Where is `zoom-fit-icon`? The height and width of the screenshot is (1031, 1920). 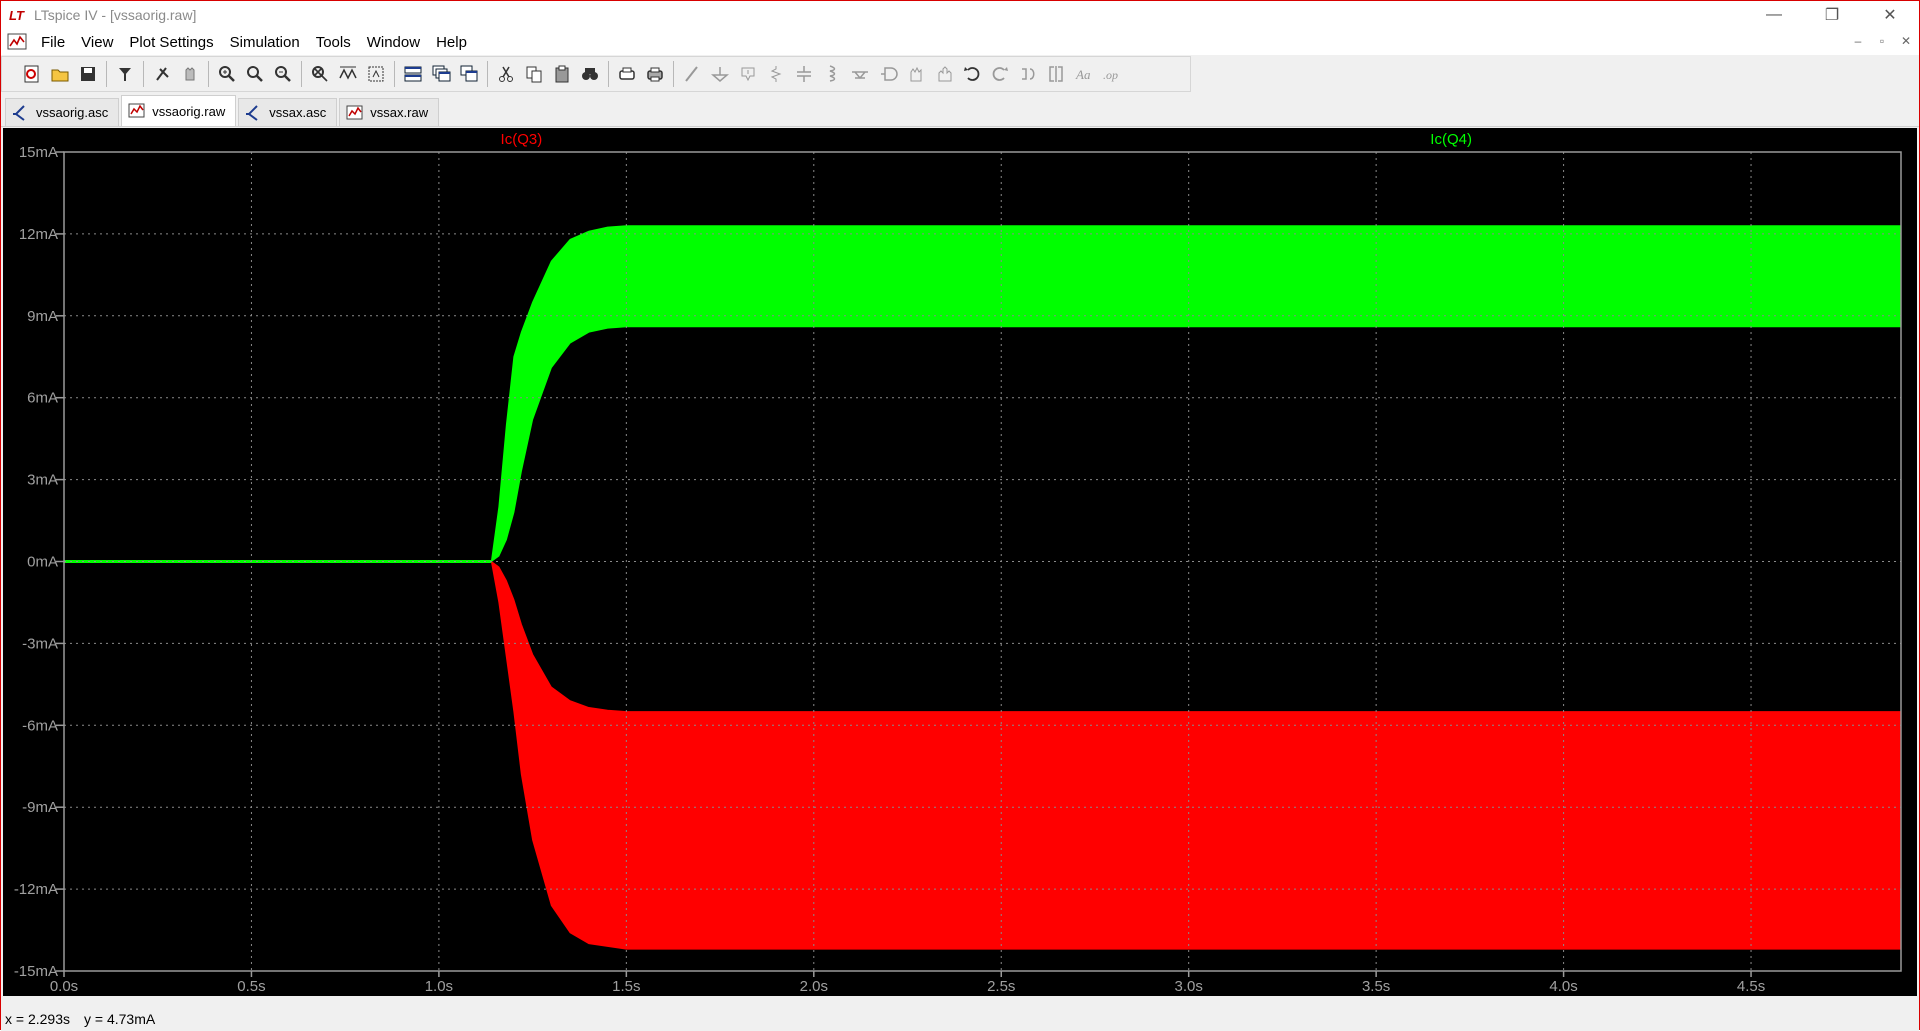 zoom-fit-icon is located at coordinates (320, 74).